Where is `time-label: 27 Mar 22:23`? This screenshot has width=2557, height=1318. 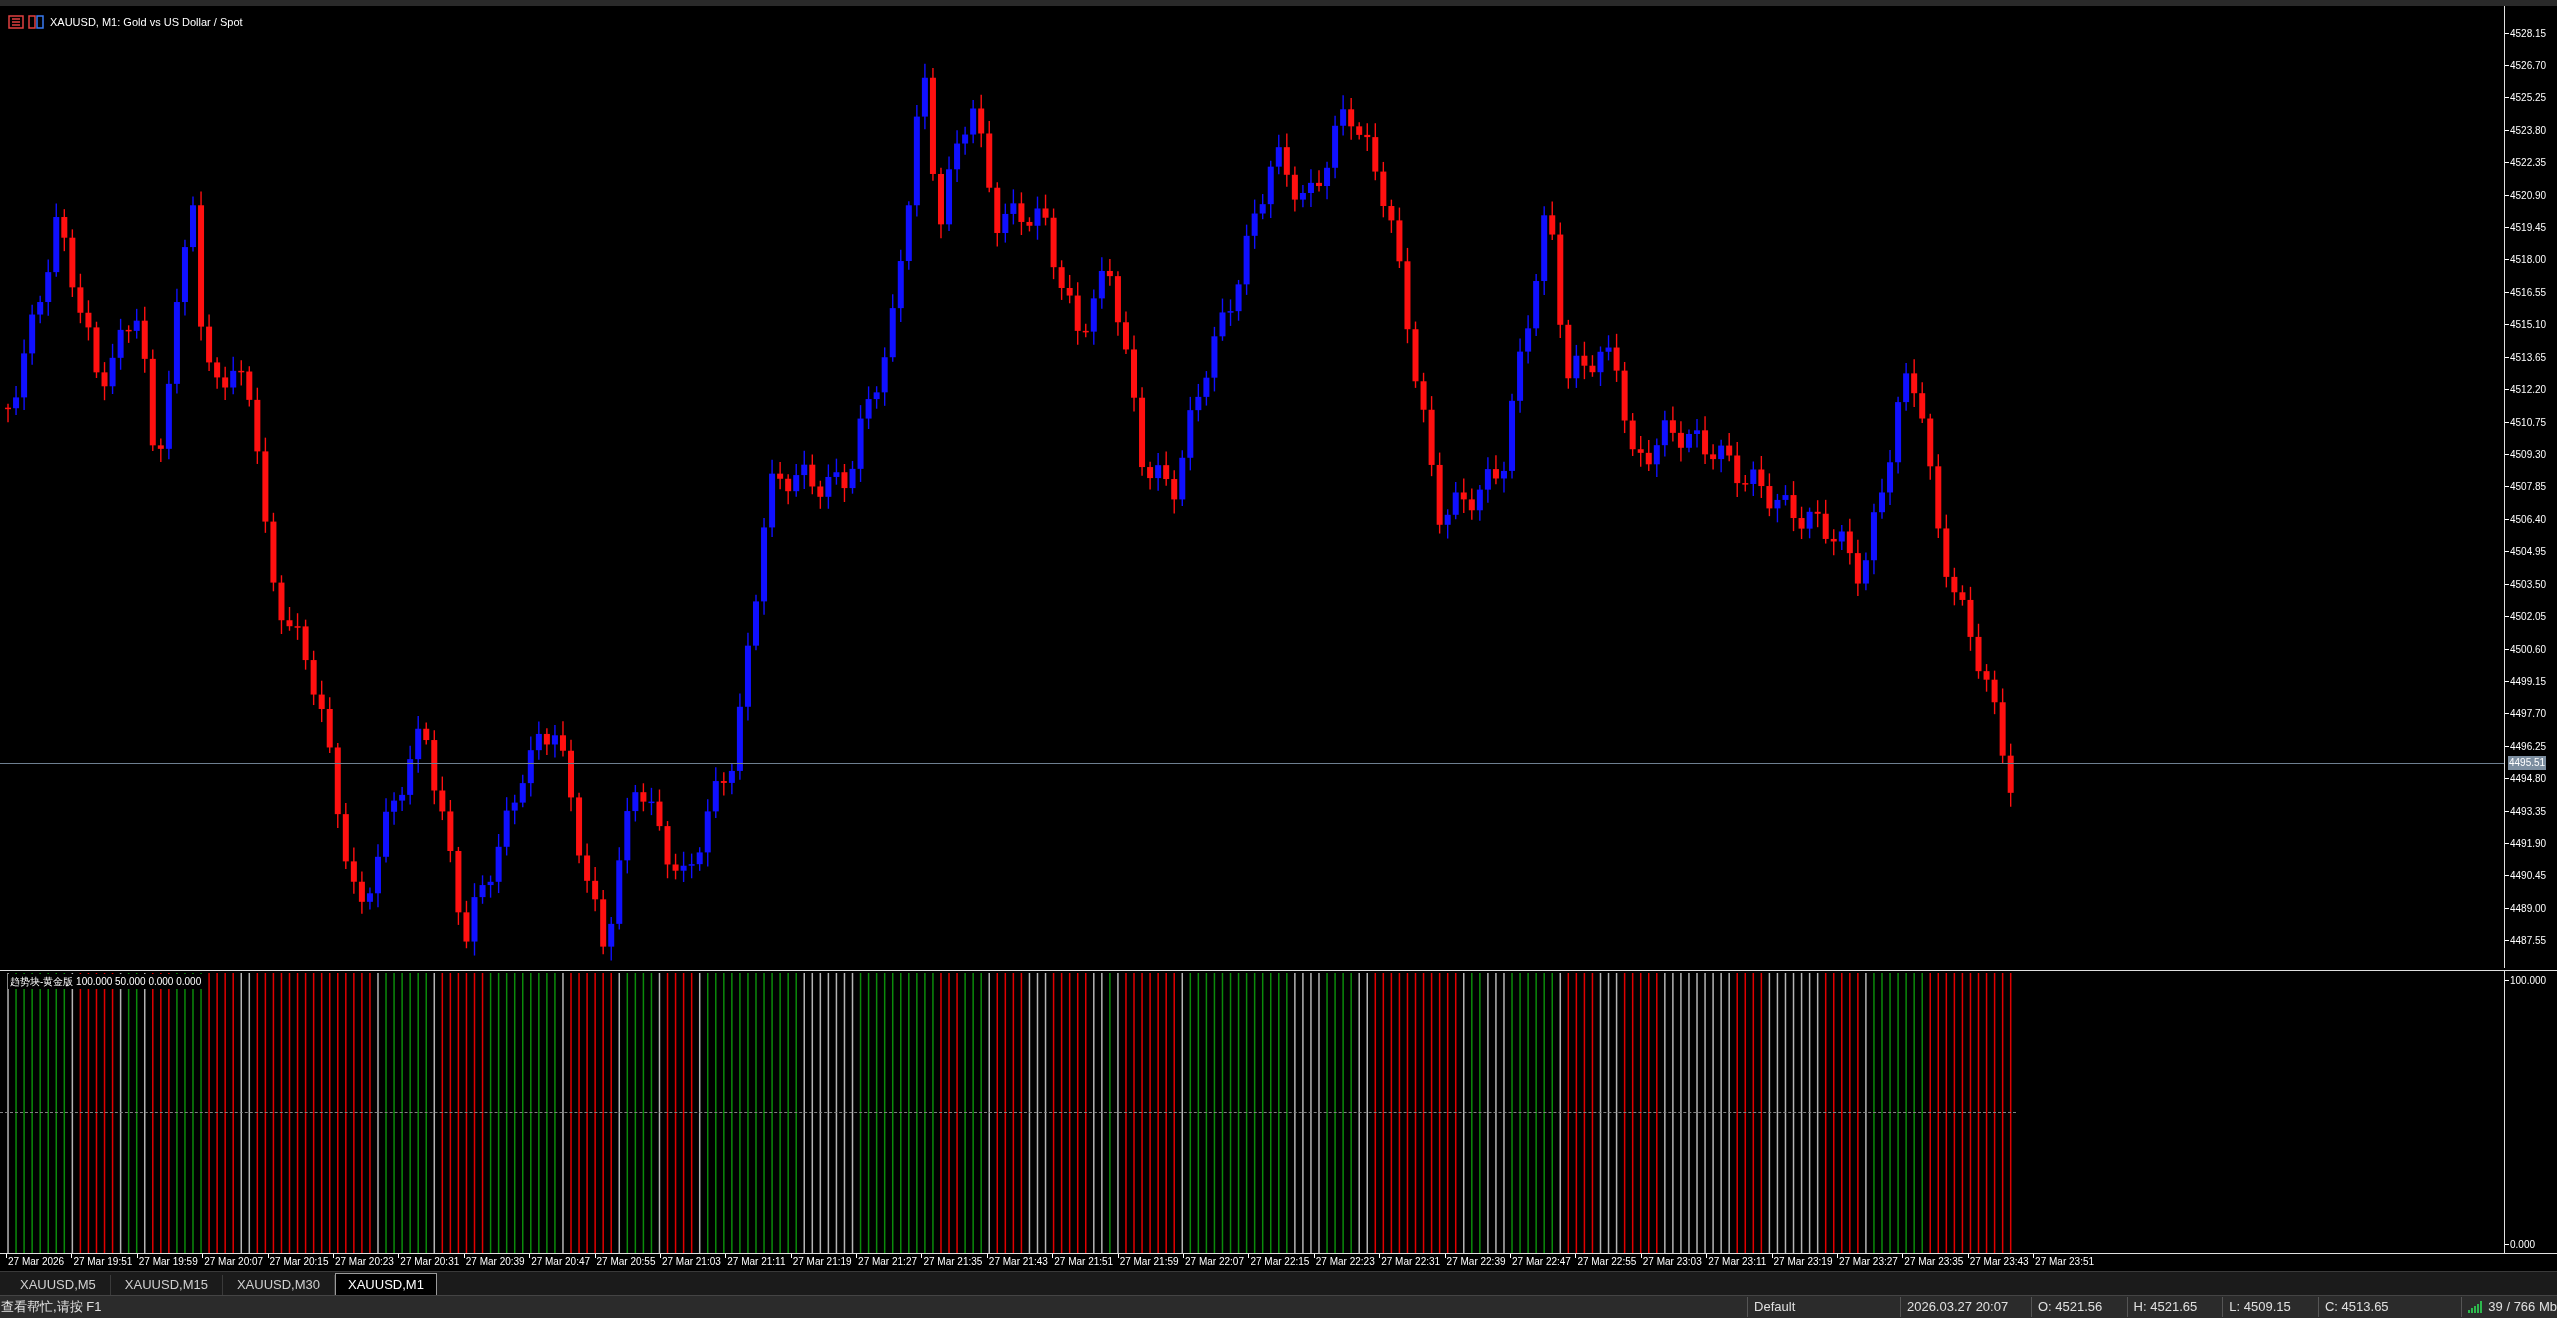 time-label: 27 Mar 22:23 is located at coordinates (1345, 1262).